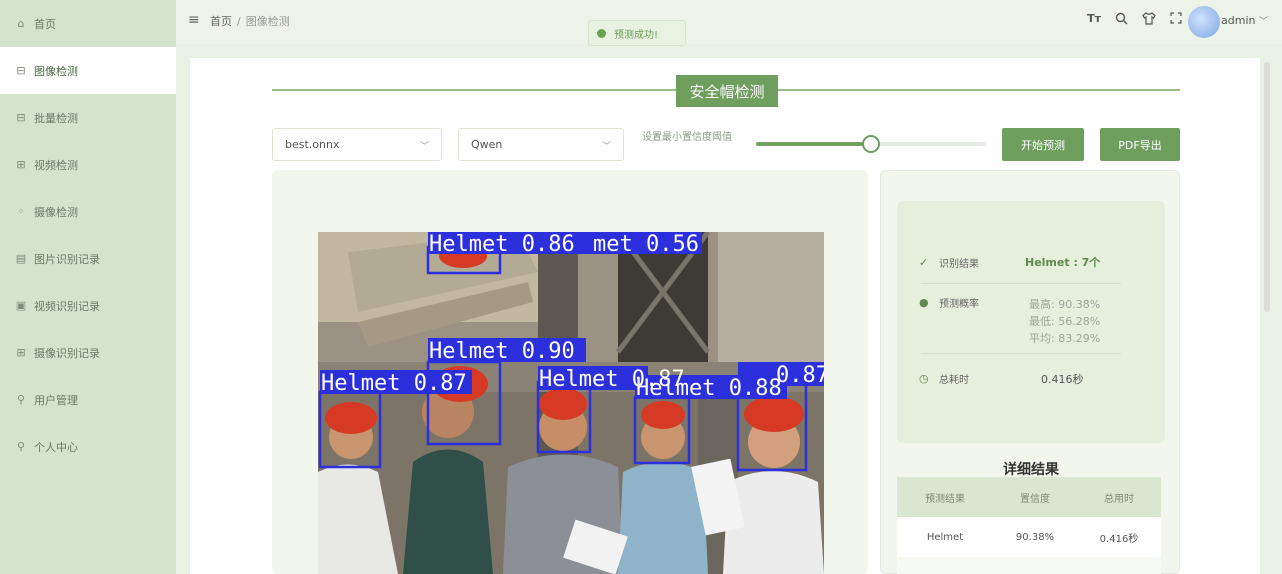 The height and width of the screenshot is (574, 1282). What do you see at coordinates (1043, 144) in the screenshot?
I see `start-predict-button: 开始预测` at bounding box center [1043, 144].